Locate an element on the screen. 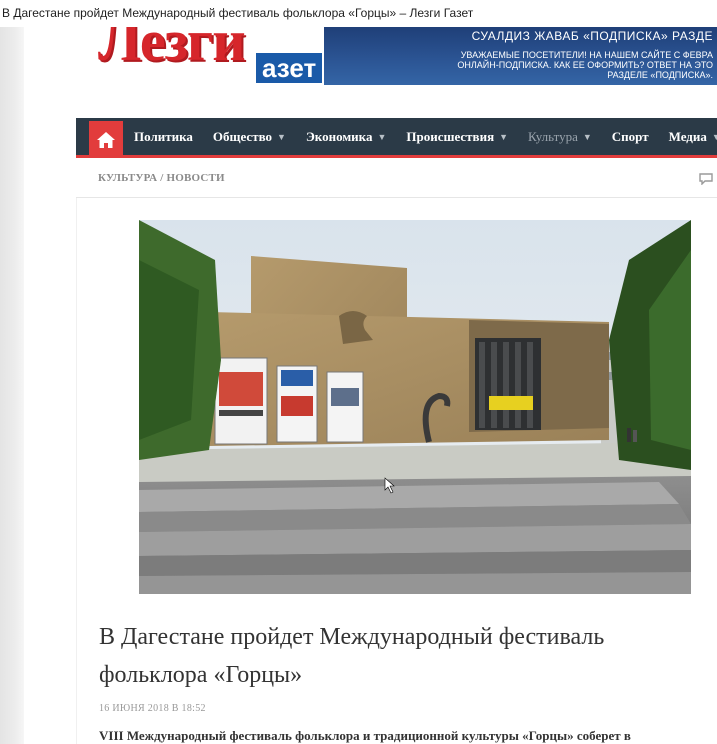 The height and width of the screenshot is (744, 717). nav-home-button is located at coordinates (106, 139).